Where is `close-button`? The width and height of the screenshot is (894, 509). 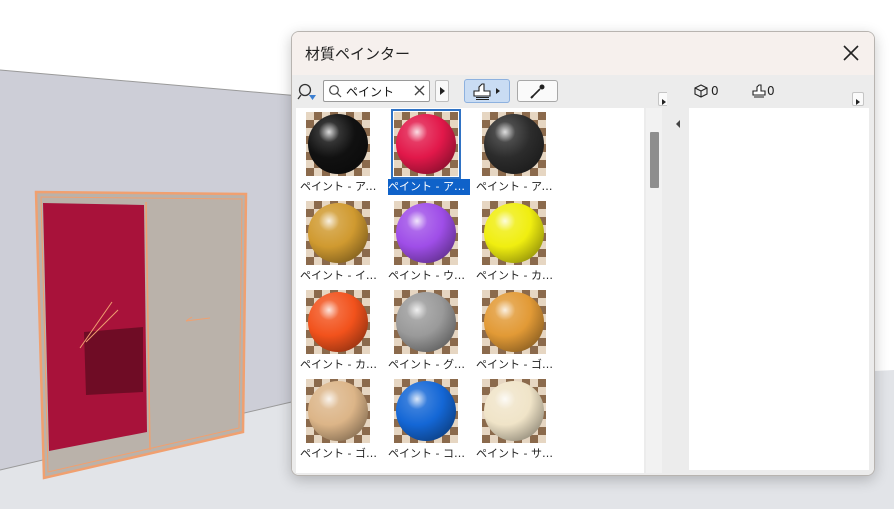 close-button is located at coordinates (851, 53).